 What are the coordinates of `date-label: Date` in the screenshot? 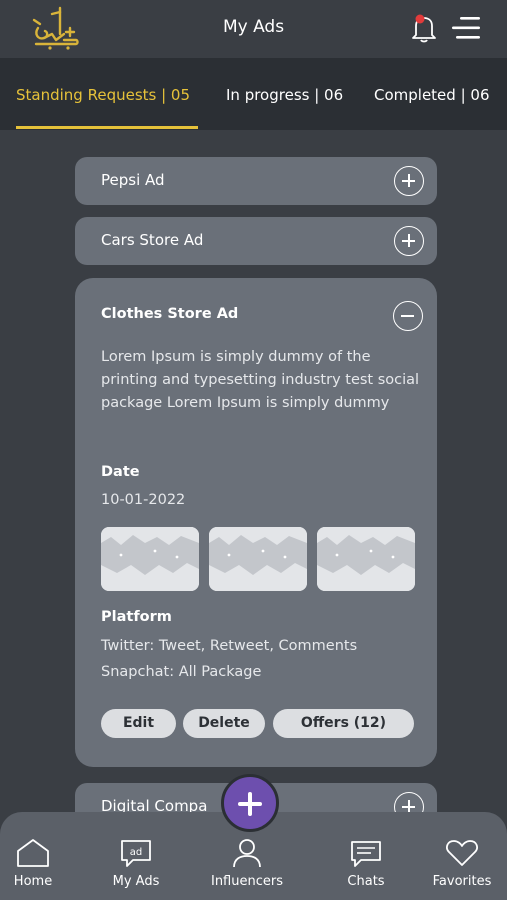 It's located at (120, 472).